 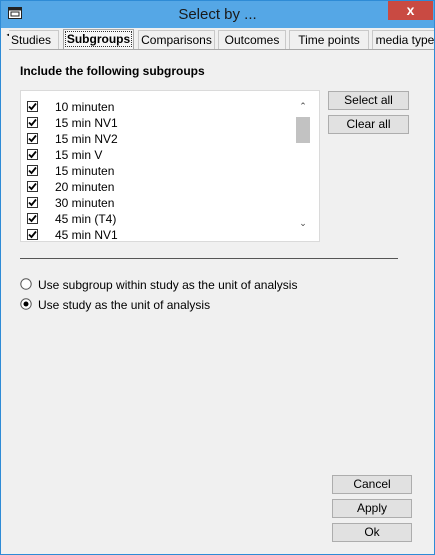 I want to click on radio-selected-icon, so click(x=26, y=304).